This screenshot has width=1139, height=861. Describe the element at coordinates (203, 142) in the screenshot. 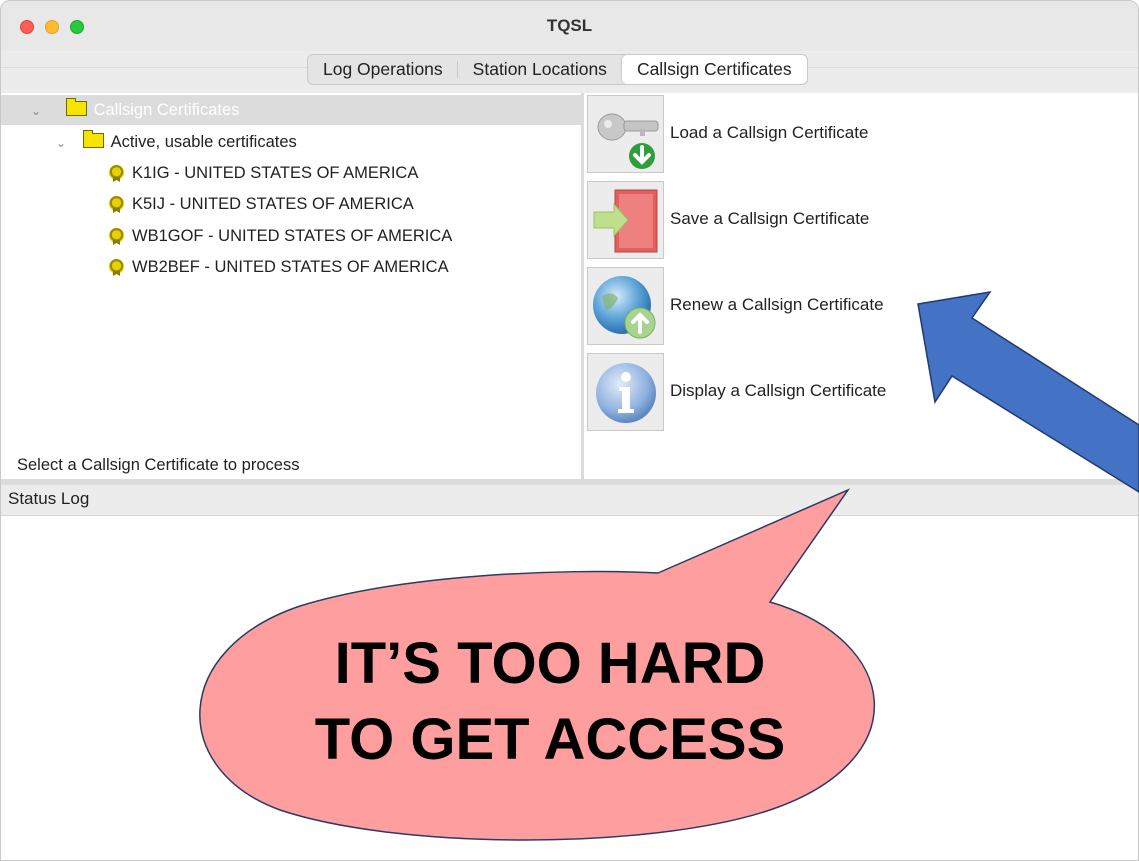

I see `tree-group-label: Active, usable certificates` at that location.